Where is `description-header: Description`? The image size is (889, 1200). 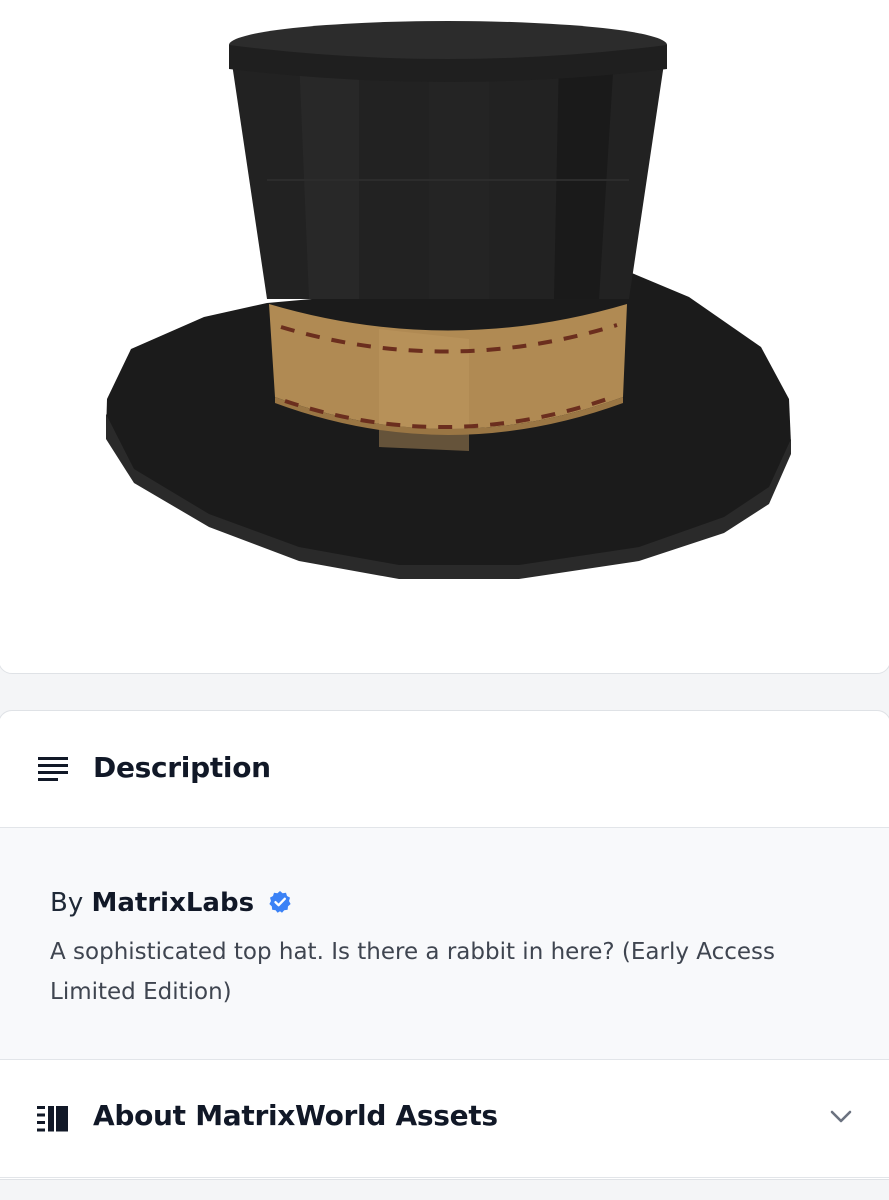
description-header: Description is located at coordinates (444, 769).